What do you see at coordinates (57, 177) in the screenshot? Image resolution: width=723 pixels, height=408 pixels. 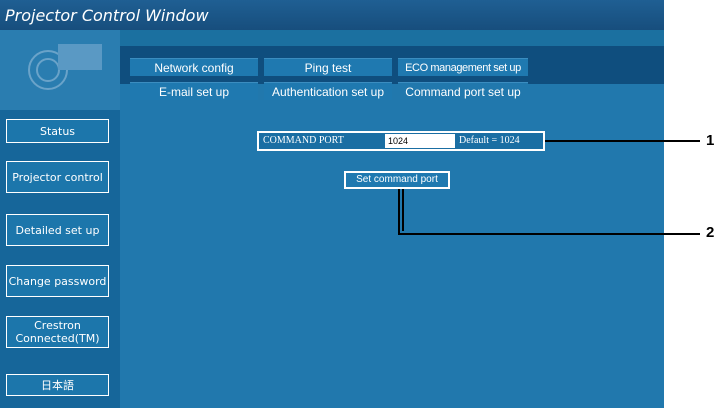 I see `projector-control-button: Projector control` at bounding box center [57, 177].